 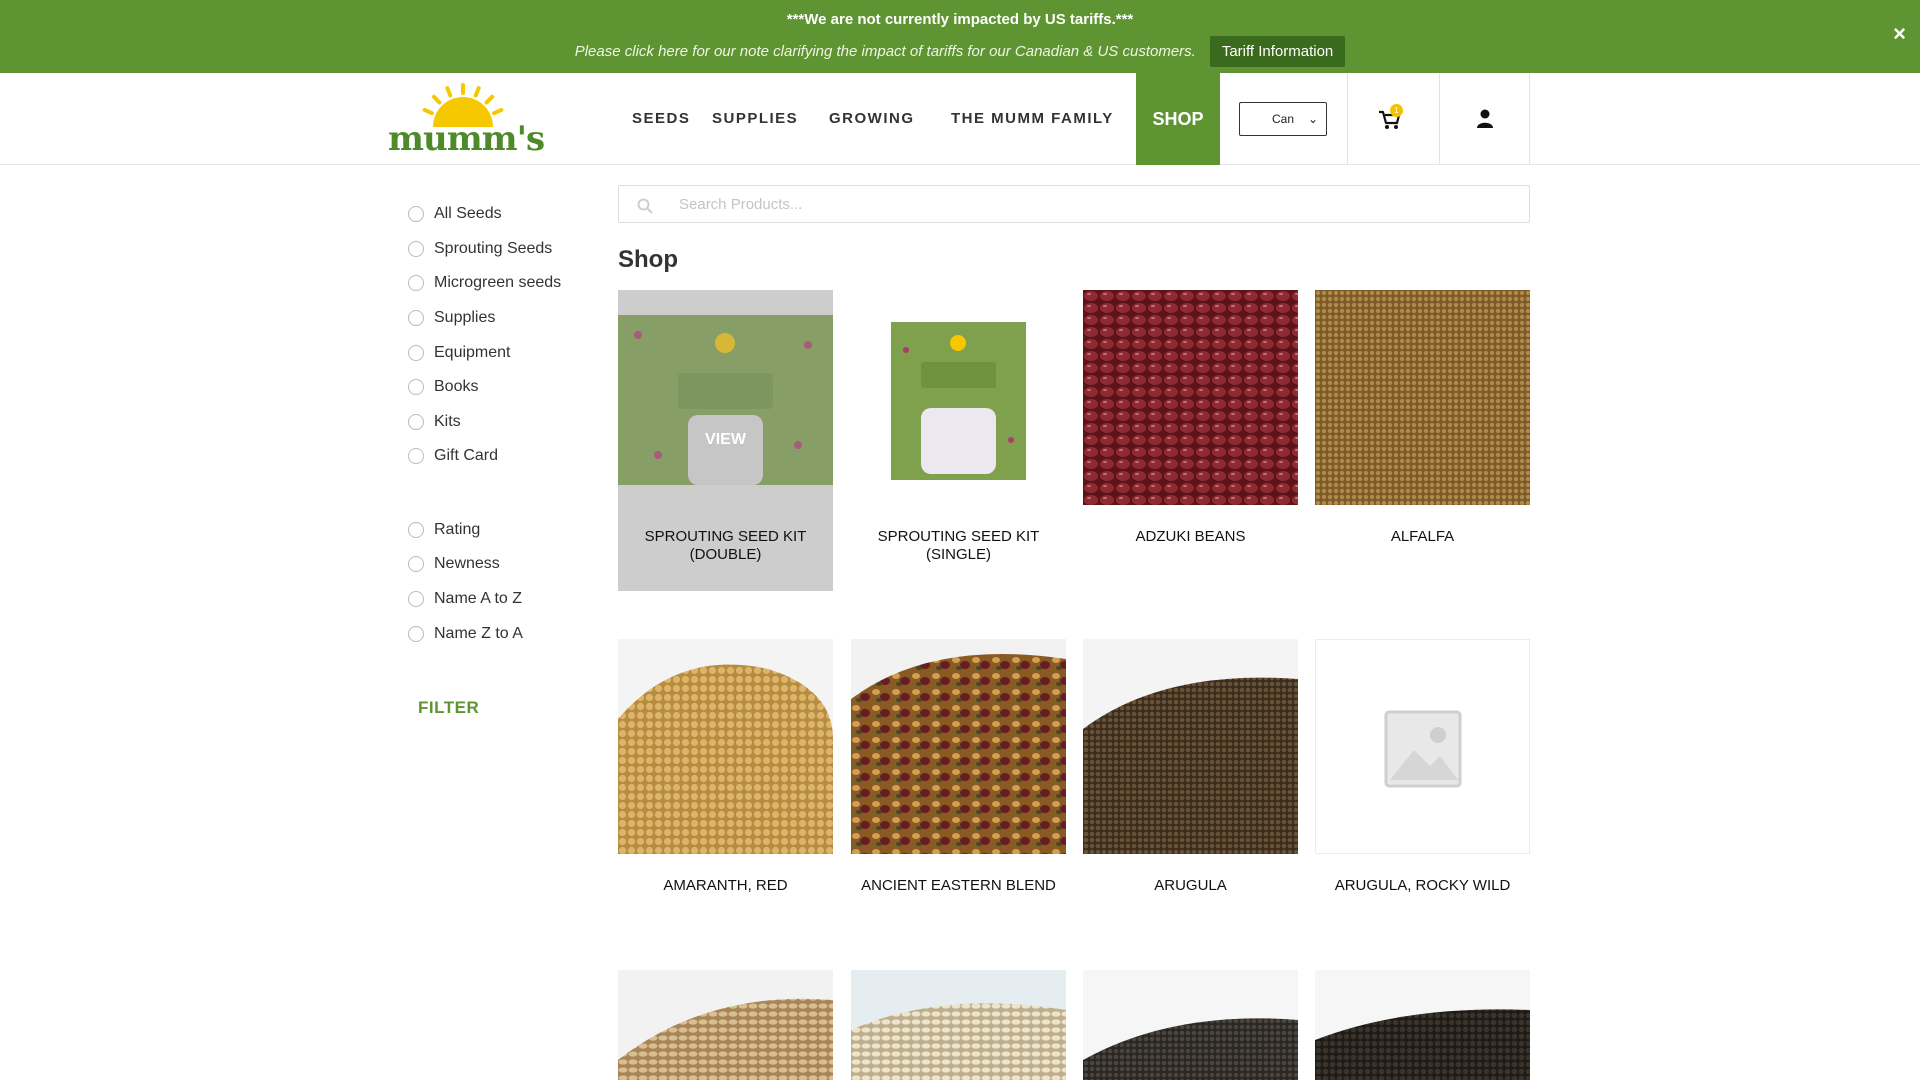 What do you see at coordinates (725, 554) in the screenshot?
I see `product-name-line: (DOUBLE)` at bounding box center [725, 554].